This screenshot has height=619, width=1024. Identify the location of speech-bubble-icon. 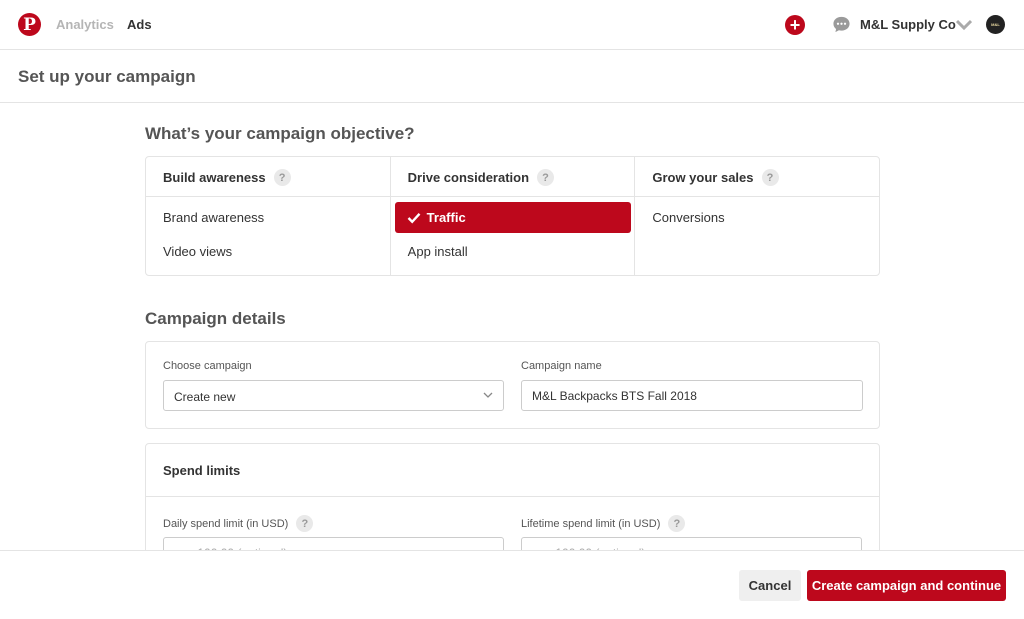
(841, 24).